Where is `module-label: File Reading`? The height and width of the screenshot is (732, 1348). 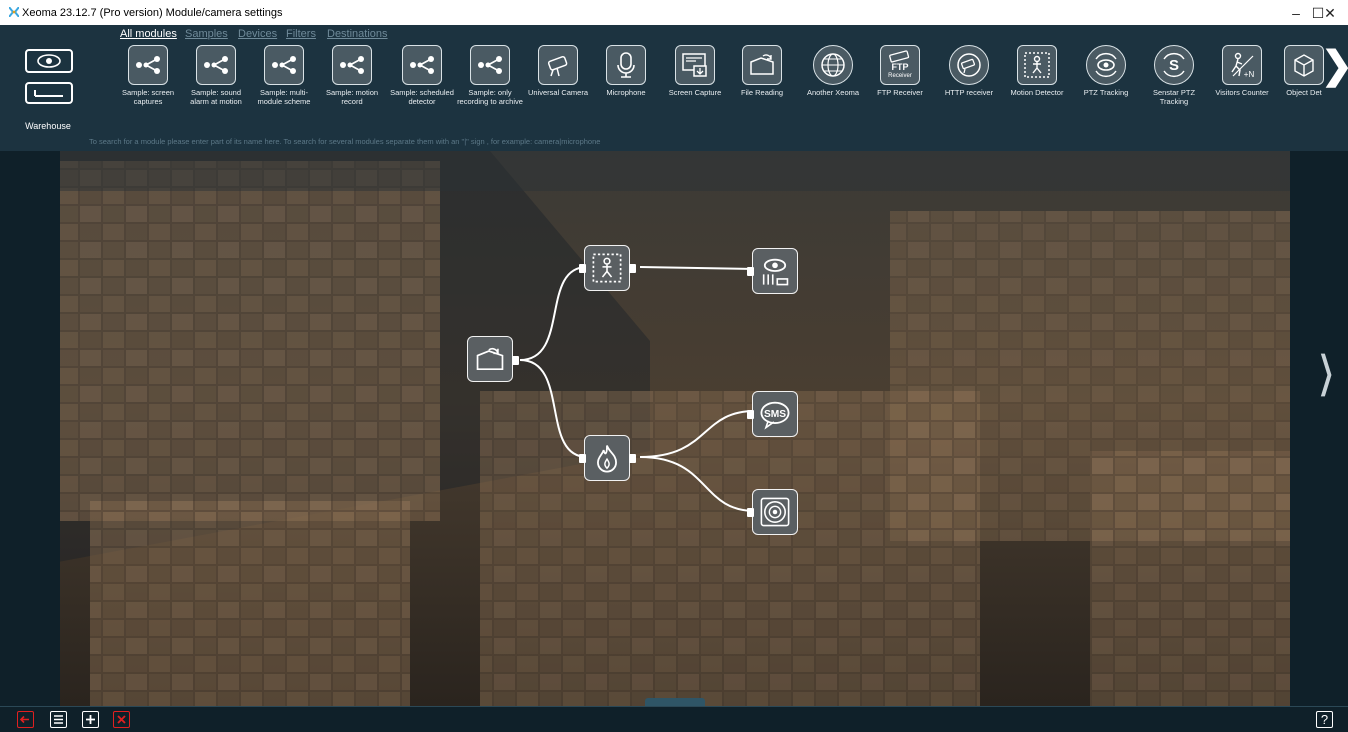
module-label: File Reading is located at coordinates (762, 92).